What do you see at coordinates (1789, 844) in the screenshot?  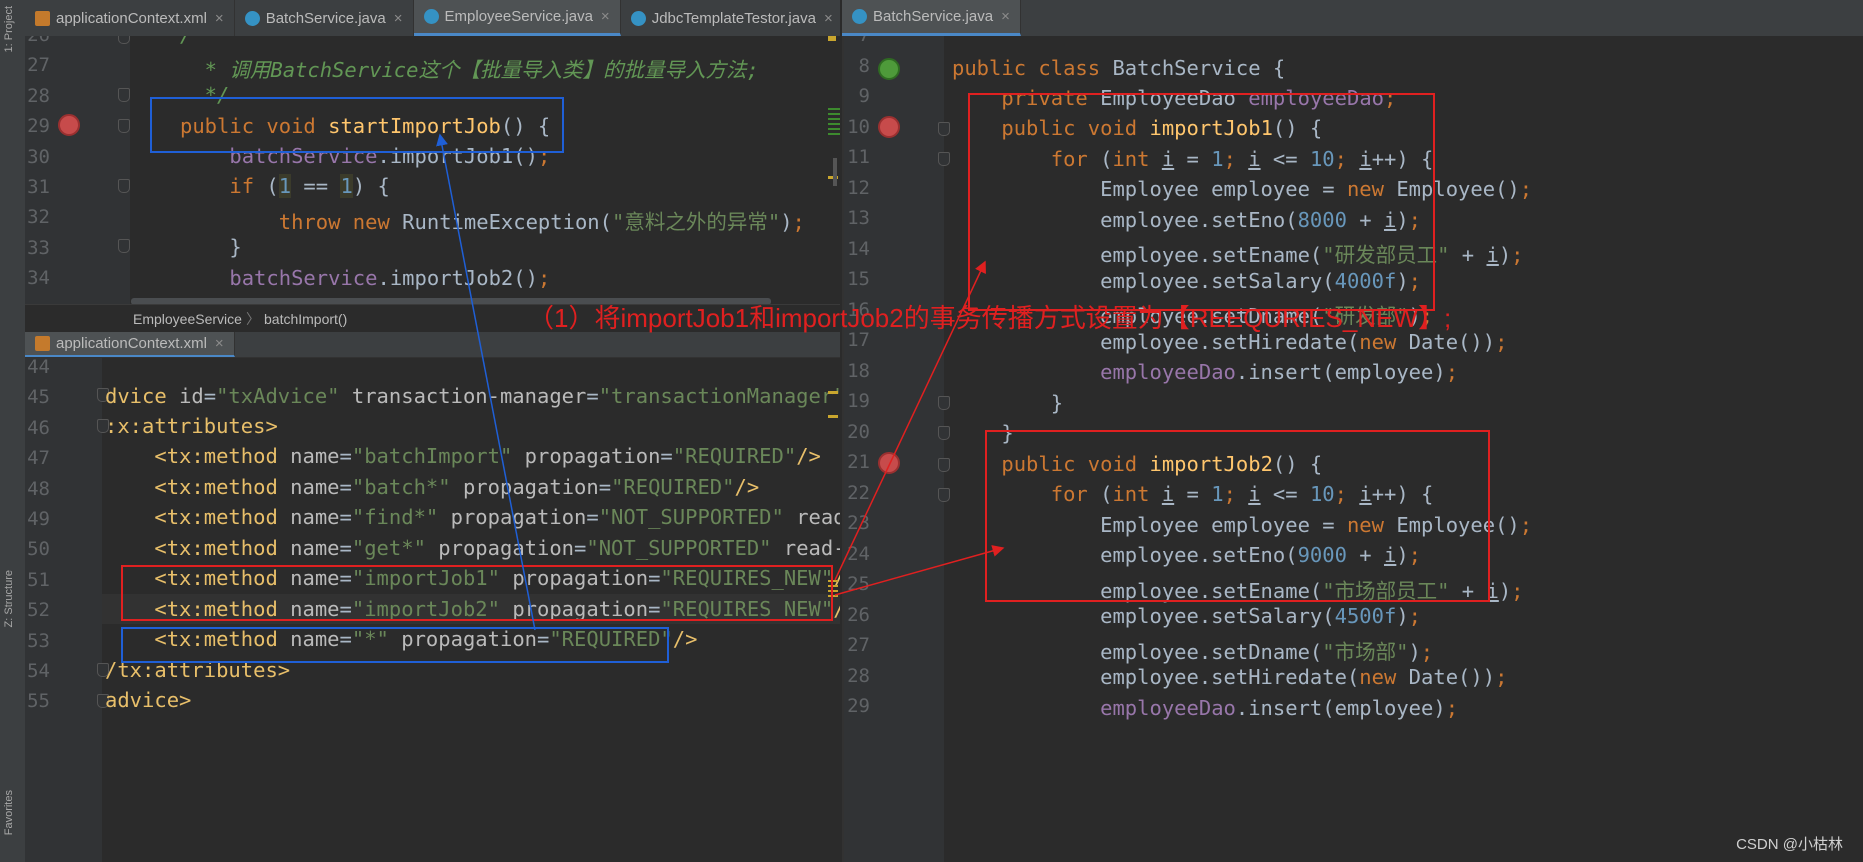 I see `watermark: CSDN @小枯林` at bounding box center [1789, 844].